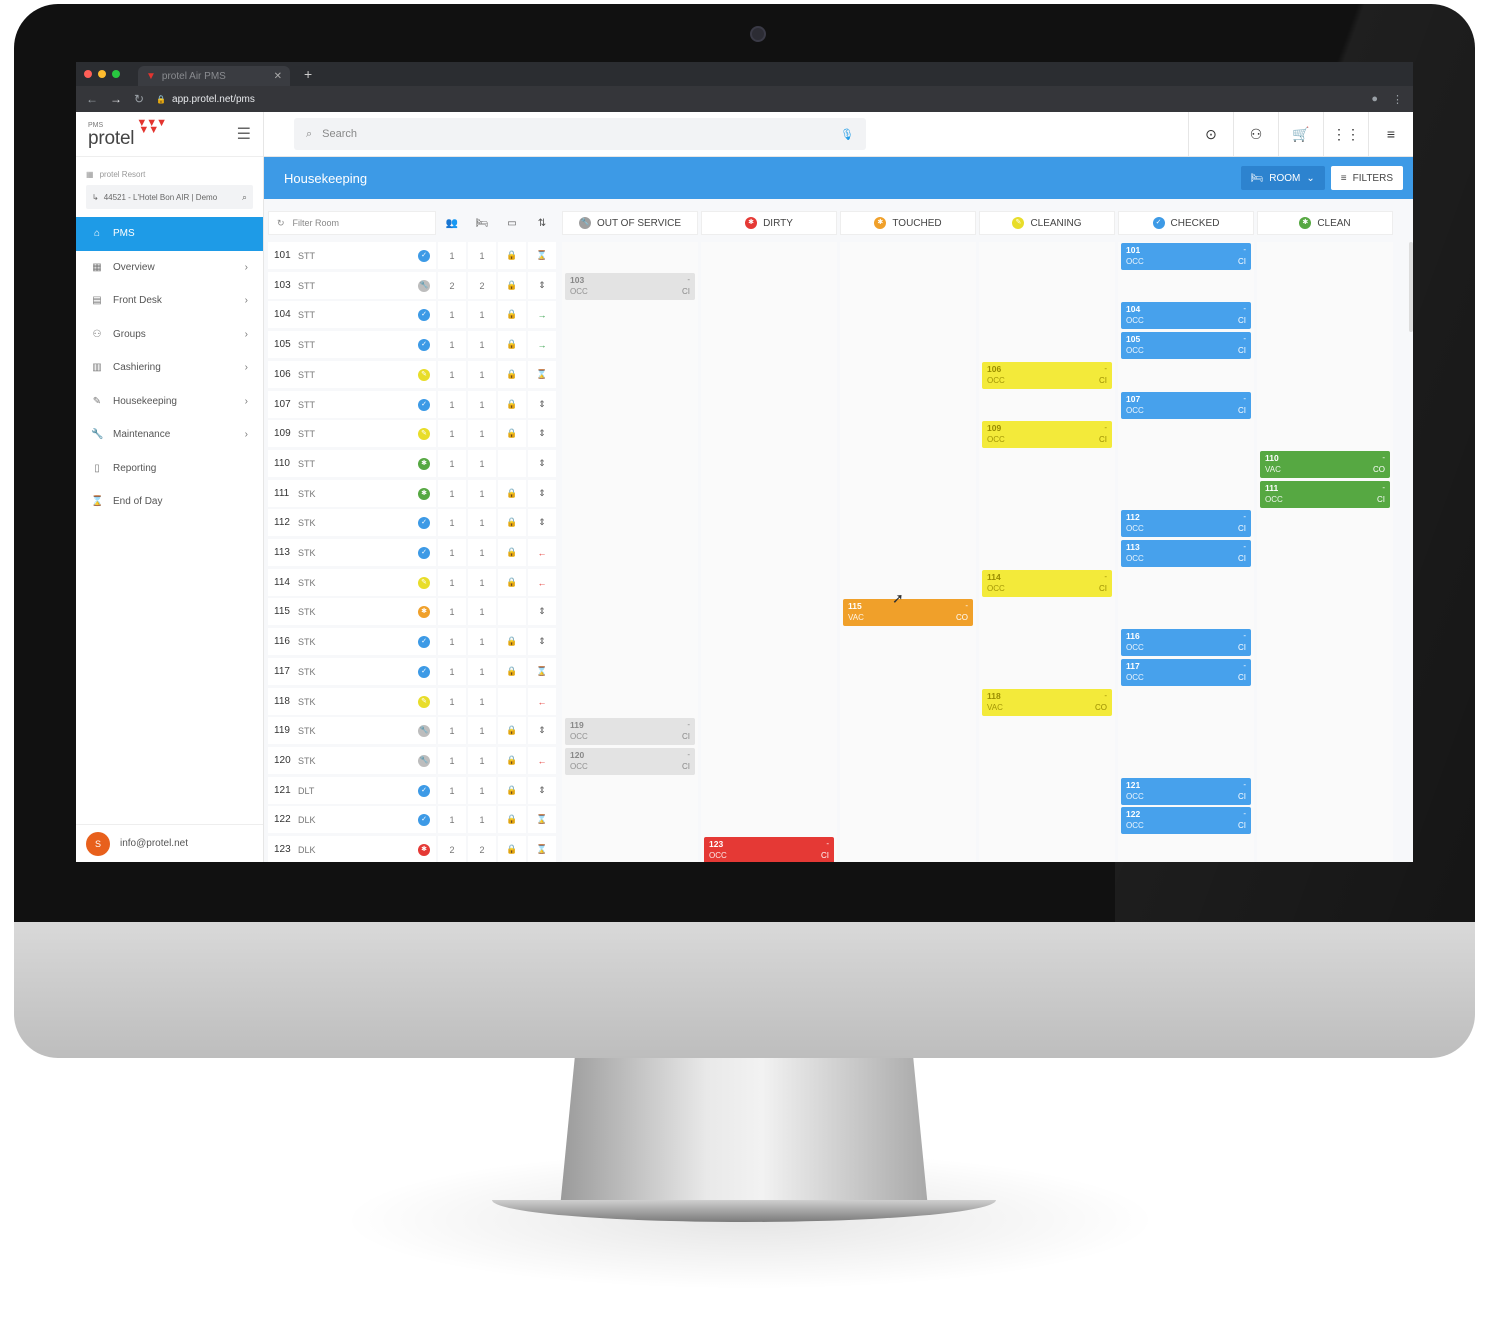 The width and height of the screenshot is (1488, 1320). Describe the element at coordinates (1282, 178) in the screenshot. I see `room-view-button: 🛏 ROOM ⌄` at that location.